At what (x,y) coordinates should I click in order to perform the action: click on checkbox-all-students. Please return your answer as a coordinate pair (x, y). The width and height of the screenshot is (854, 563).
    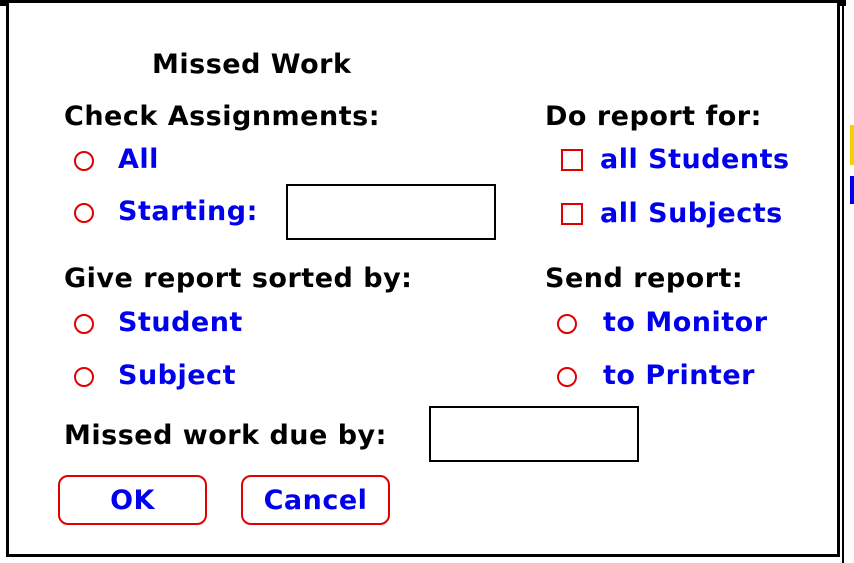
    Looking at the image, I should click on (572, 160).